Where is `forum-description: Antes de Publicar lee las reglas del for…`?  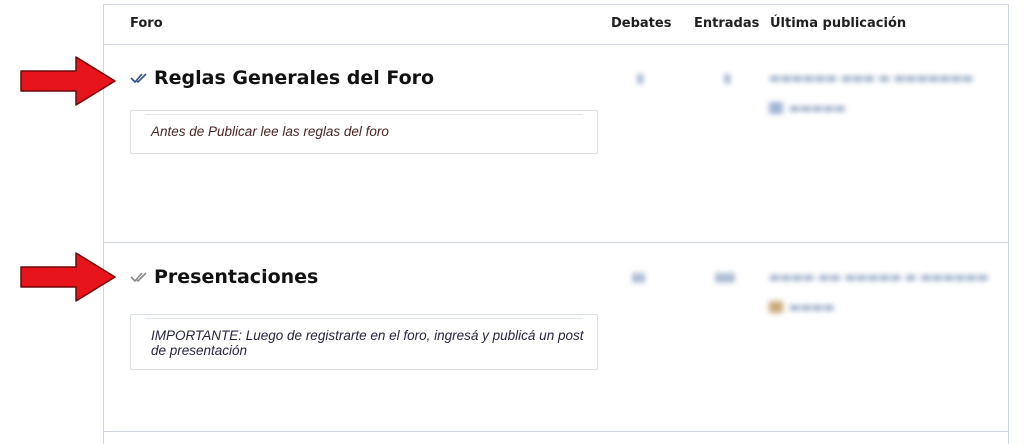
forum-description: Antes de Publicar lee las reglas del for… is located at coordinates (364, 132).